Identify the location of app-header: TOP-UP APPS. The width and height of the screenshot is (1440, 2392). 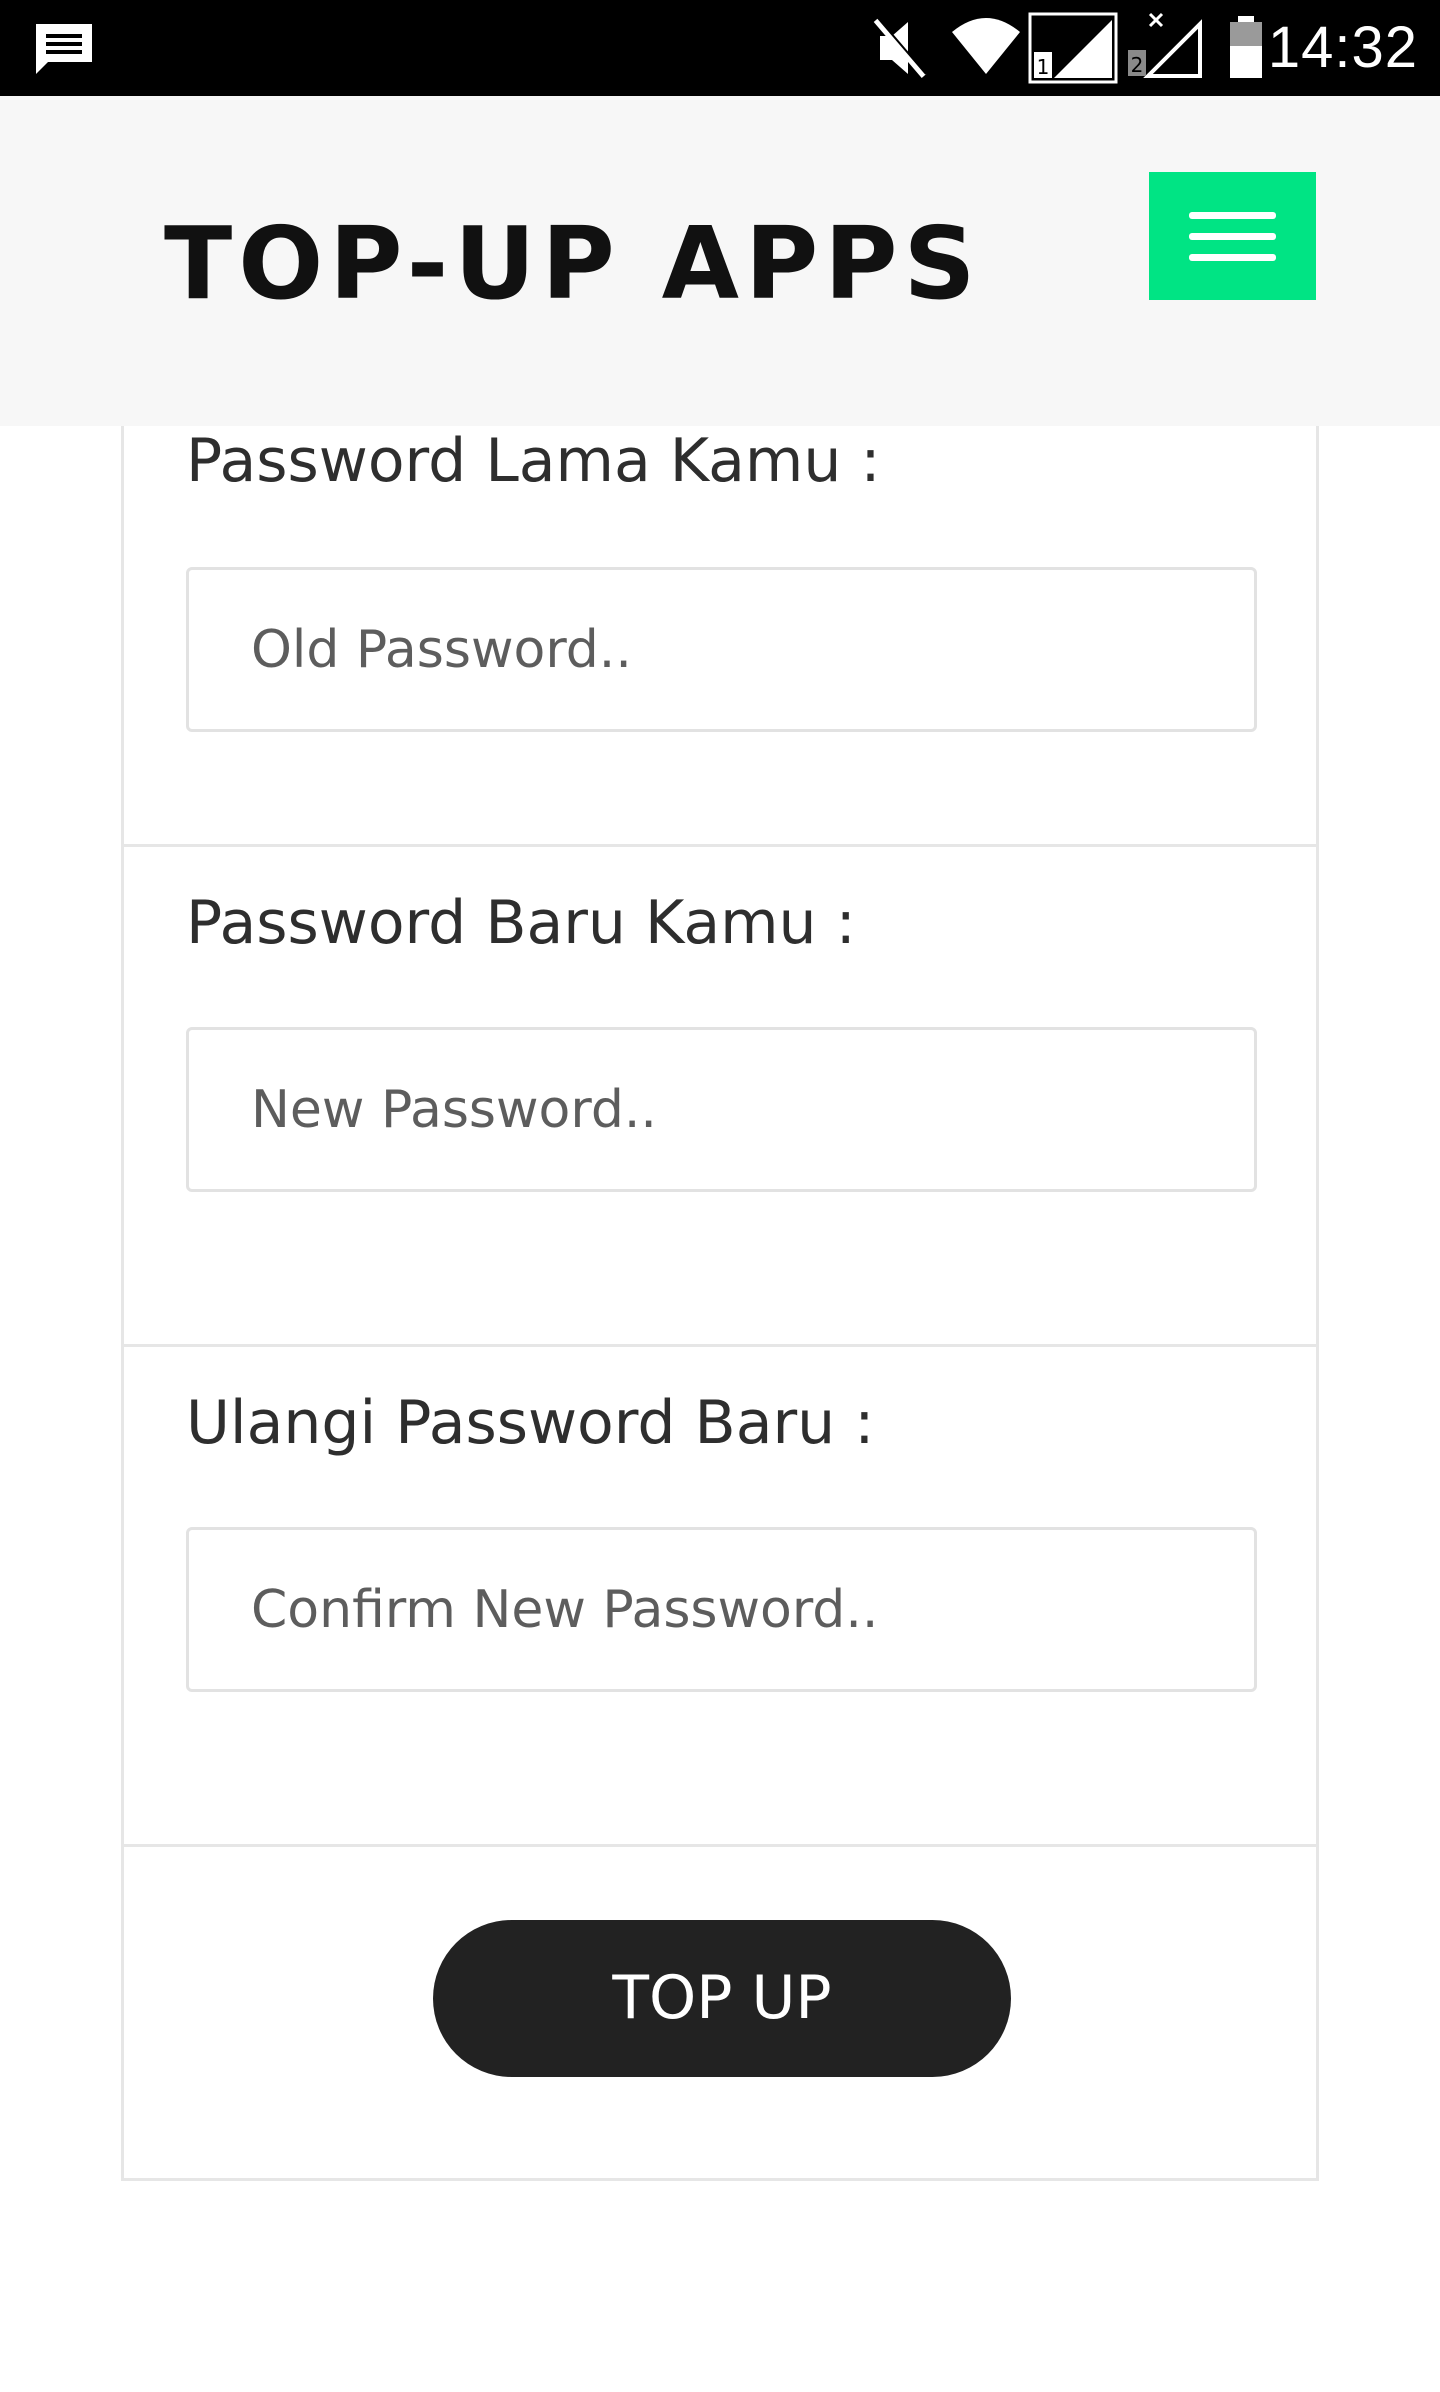
(720, 261).